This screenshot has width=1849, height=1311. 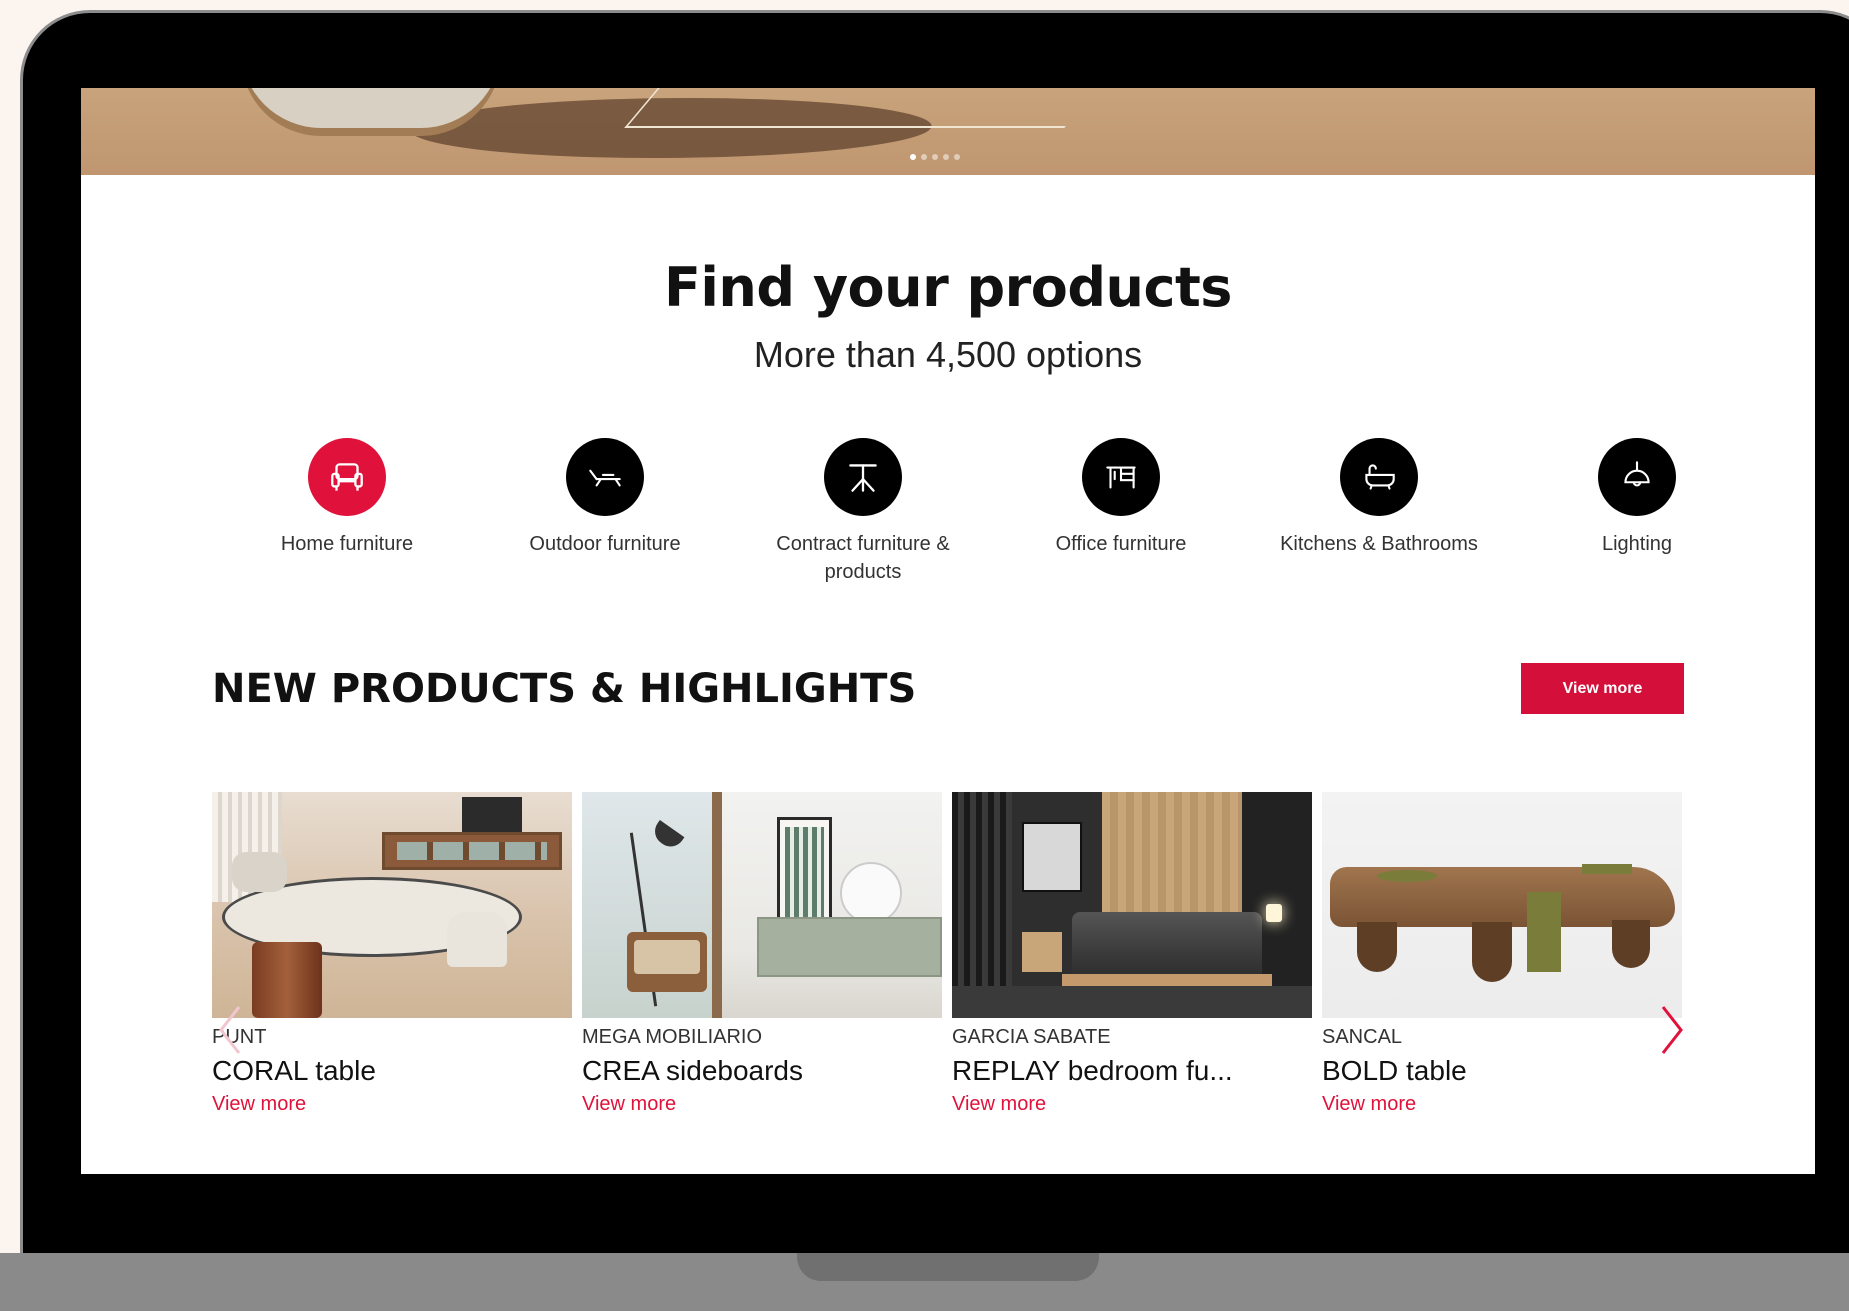 I want to click on carousel-dots, so click(x=935, y=157).